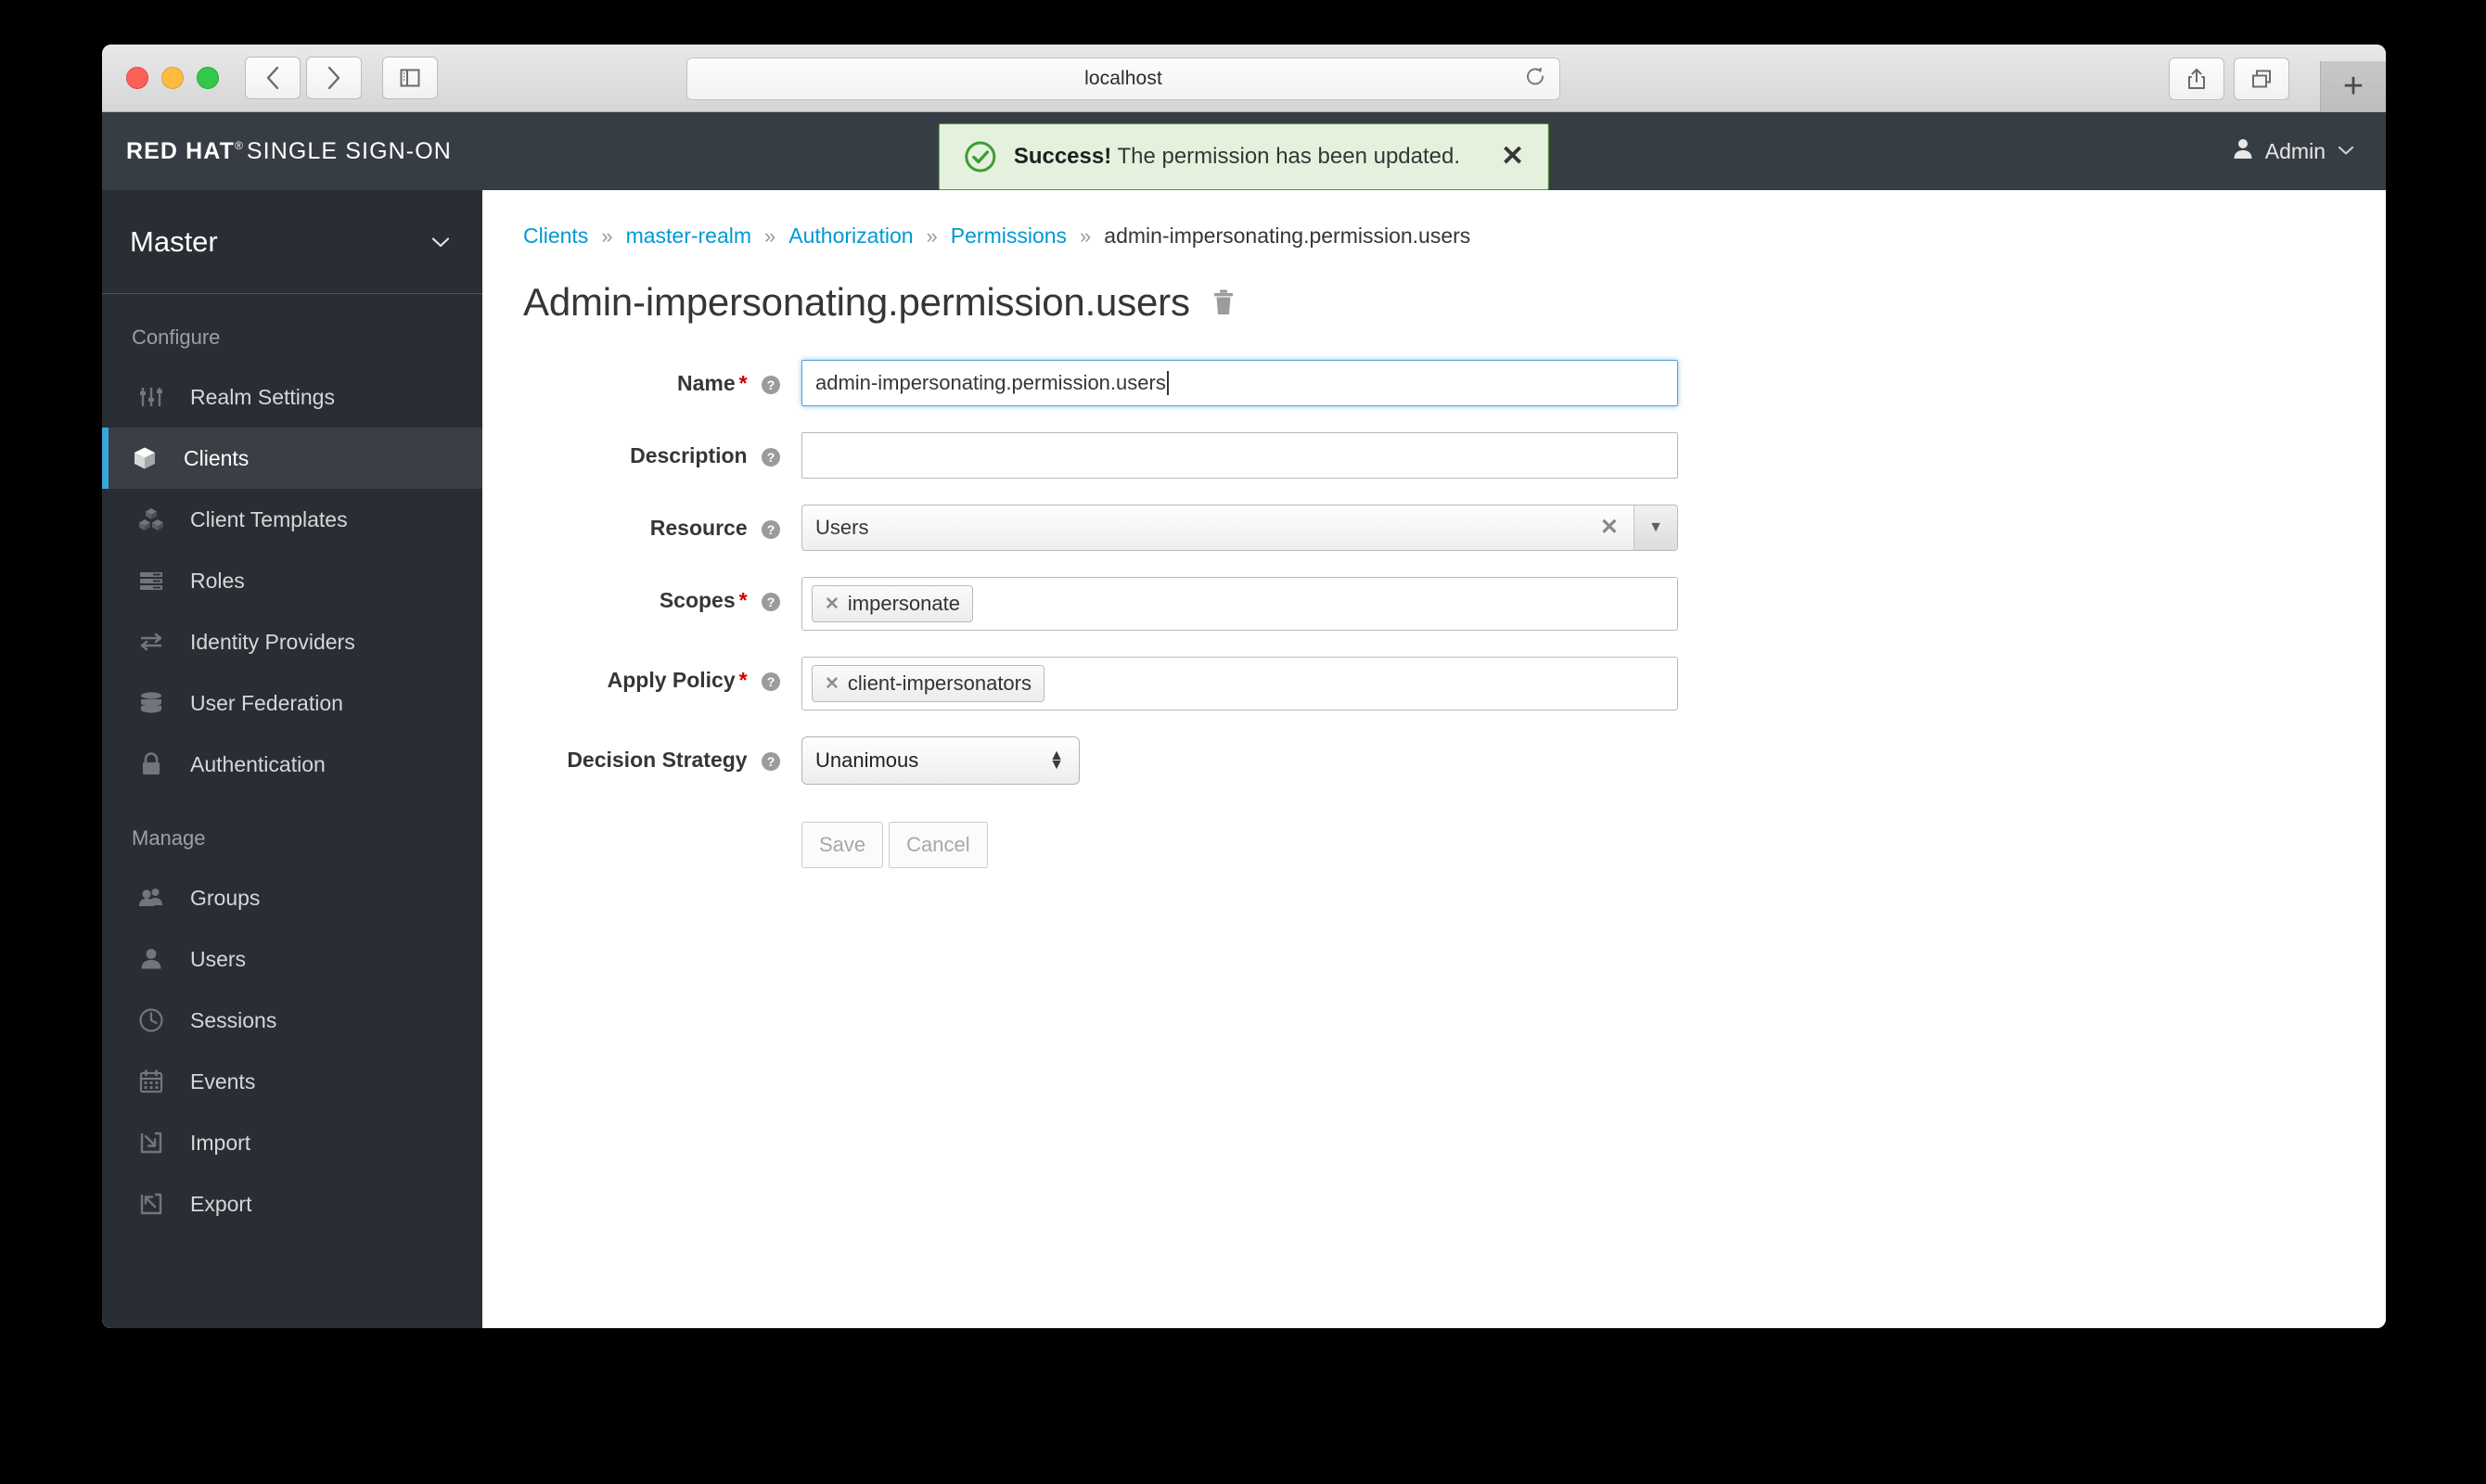 Image resolution: width=2486 pixels, height=1484 pixels. Describe the element at coordinates (1535, 79) in the screenshot. I see `reload-button` at that location.